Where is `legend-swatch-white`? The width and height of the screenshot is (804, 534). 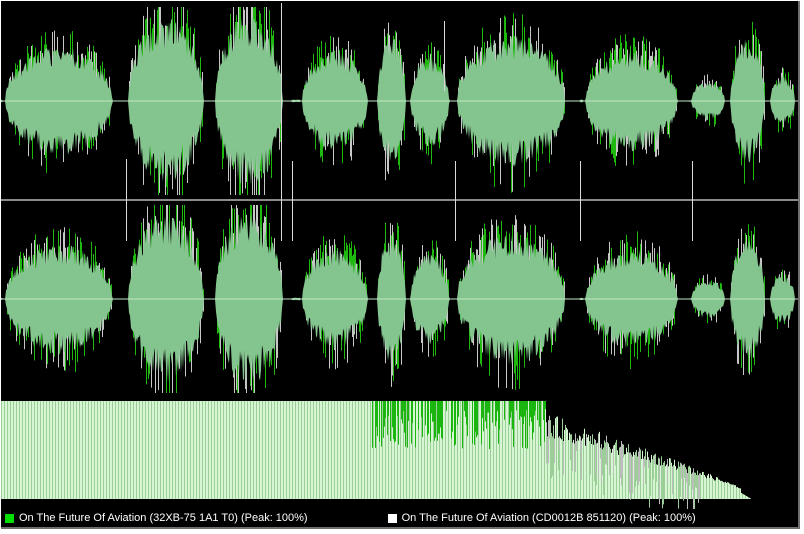 legend-swatch-white is located at coordinates (392, 518).